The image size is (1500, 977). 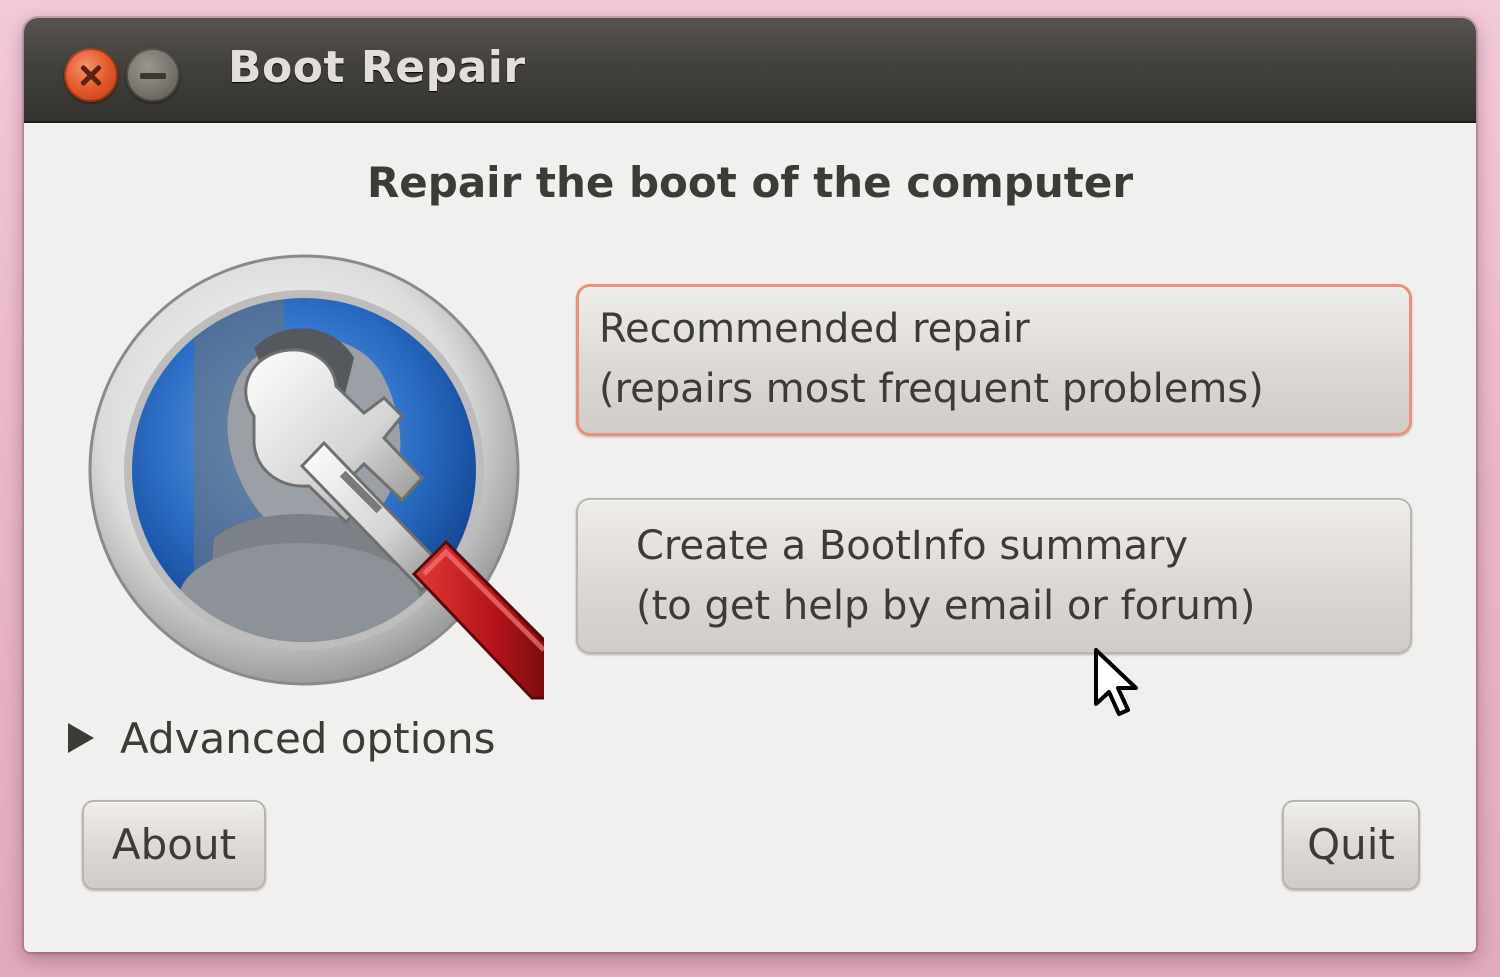 I want to click on create-bootinfo-title: Create a BootInfo summary, so click(x=912, y=546).